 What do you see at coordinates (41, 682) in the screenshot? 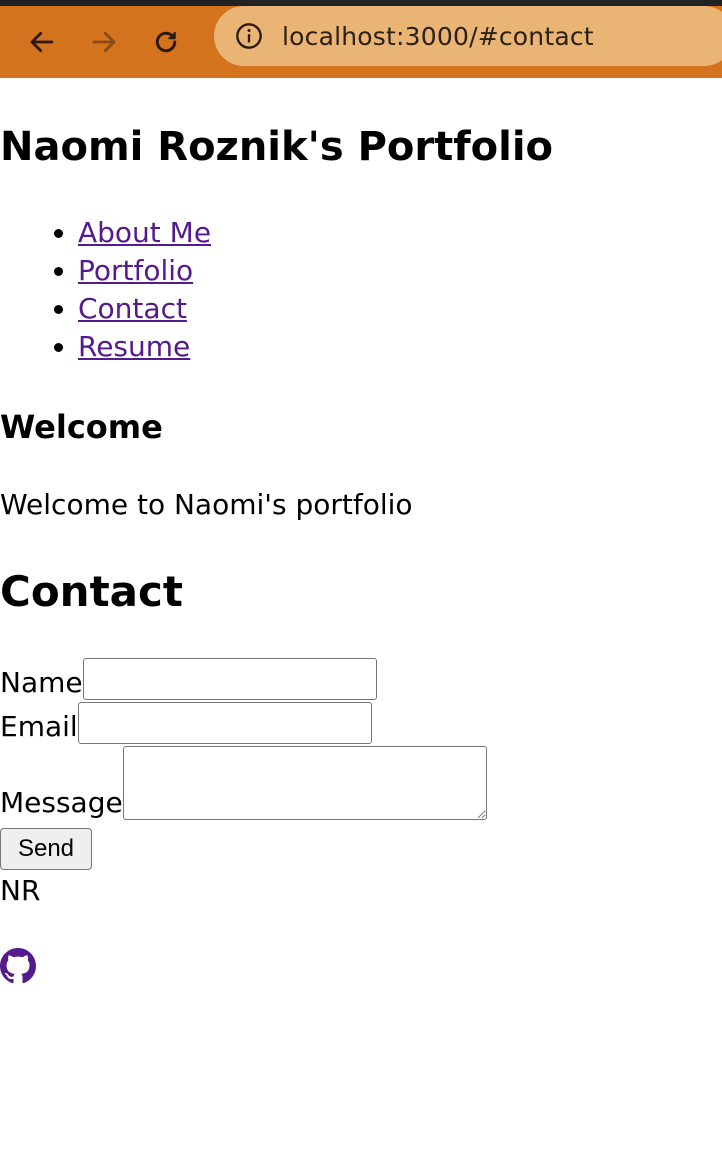
I see `name-label: Name` at bounding box center [41, 682].